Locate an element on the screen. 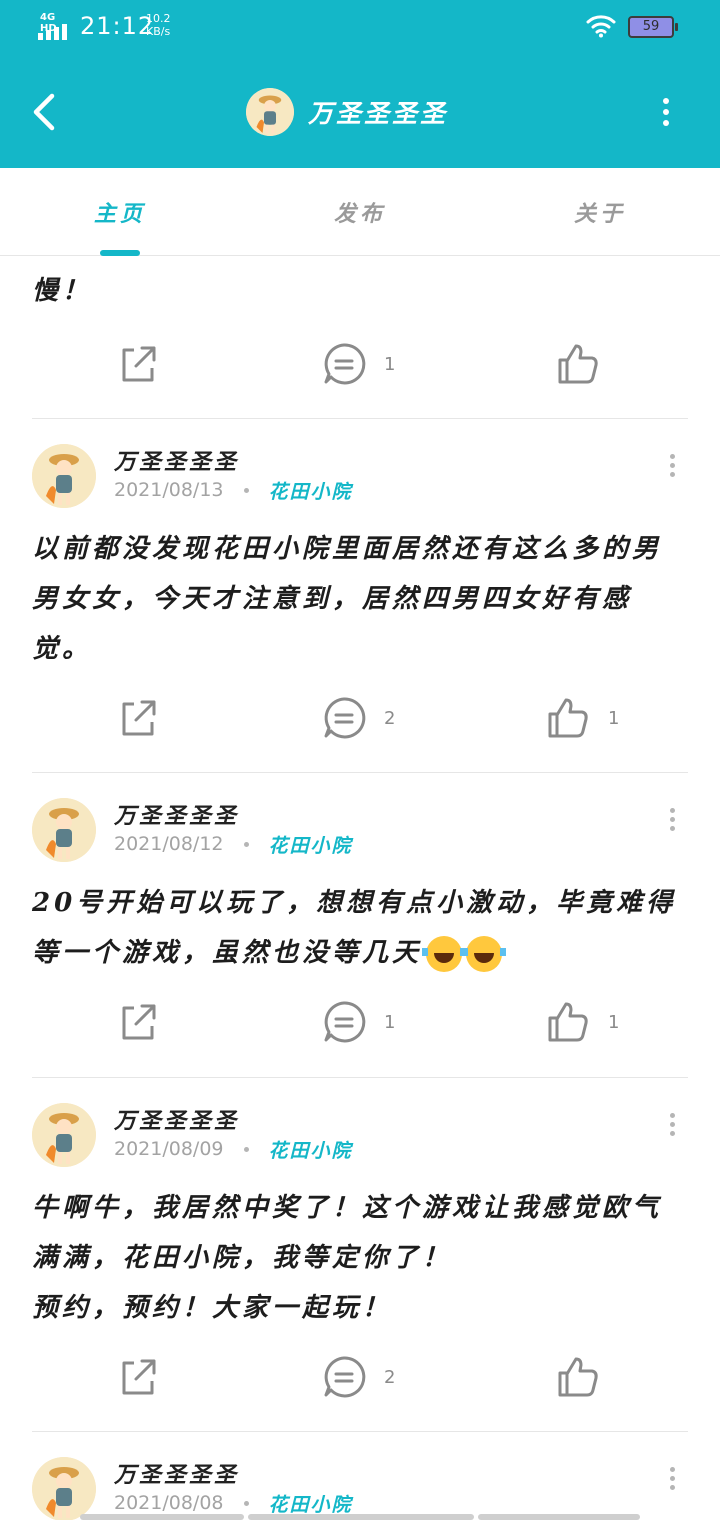 Image resolution: width=720 pixels, height=1520 pixels. post-date: 2021/08/12 is located at coordinates (169, 844).